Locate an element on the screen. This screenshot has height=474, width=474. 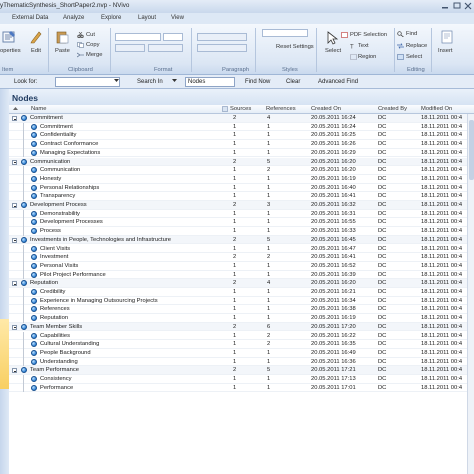
copy-button: Copy is located at coordinates (93, 45).